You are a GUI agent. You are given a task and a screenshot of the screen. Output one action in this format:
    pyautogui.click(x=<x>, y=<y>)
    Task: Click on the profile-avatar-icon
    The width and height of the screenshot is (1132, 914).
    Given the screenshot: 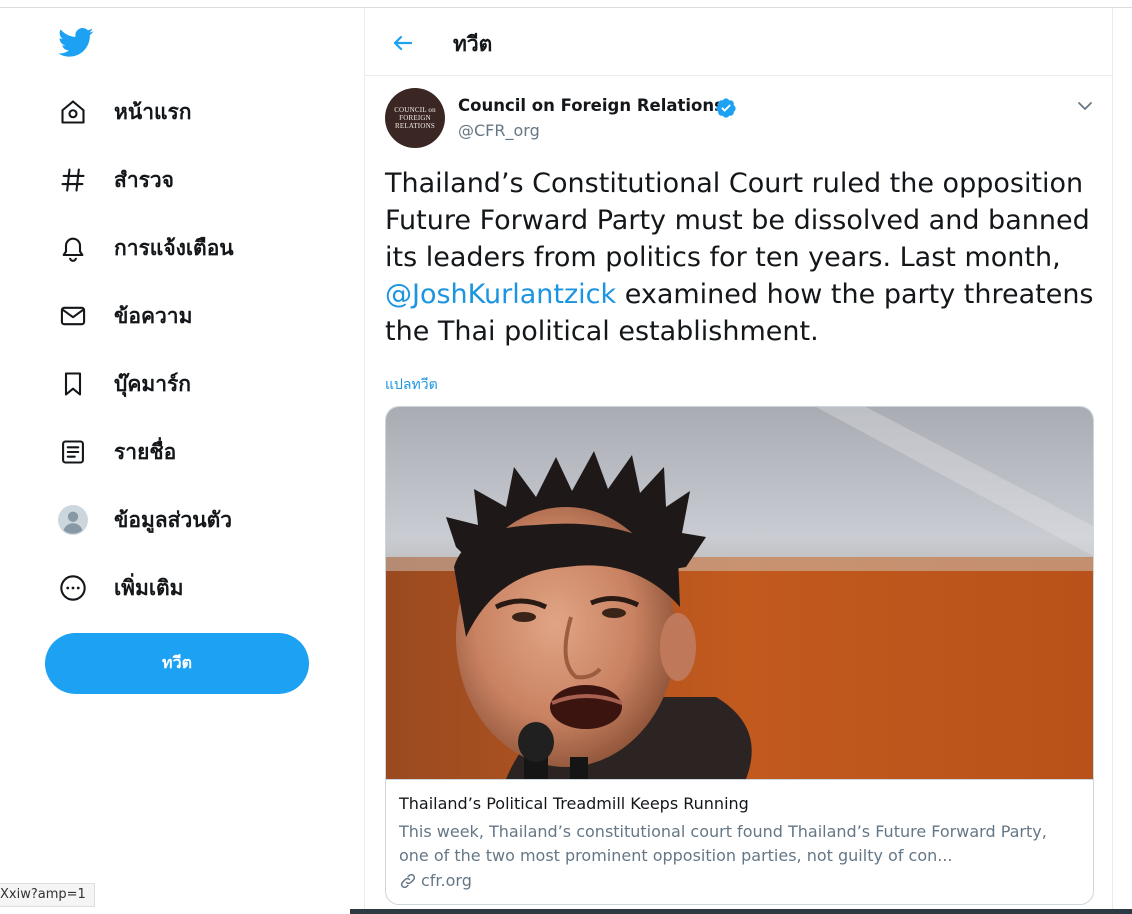 What is the action you would take?
    pyautogui.click(x=73, y=520)
    